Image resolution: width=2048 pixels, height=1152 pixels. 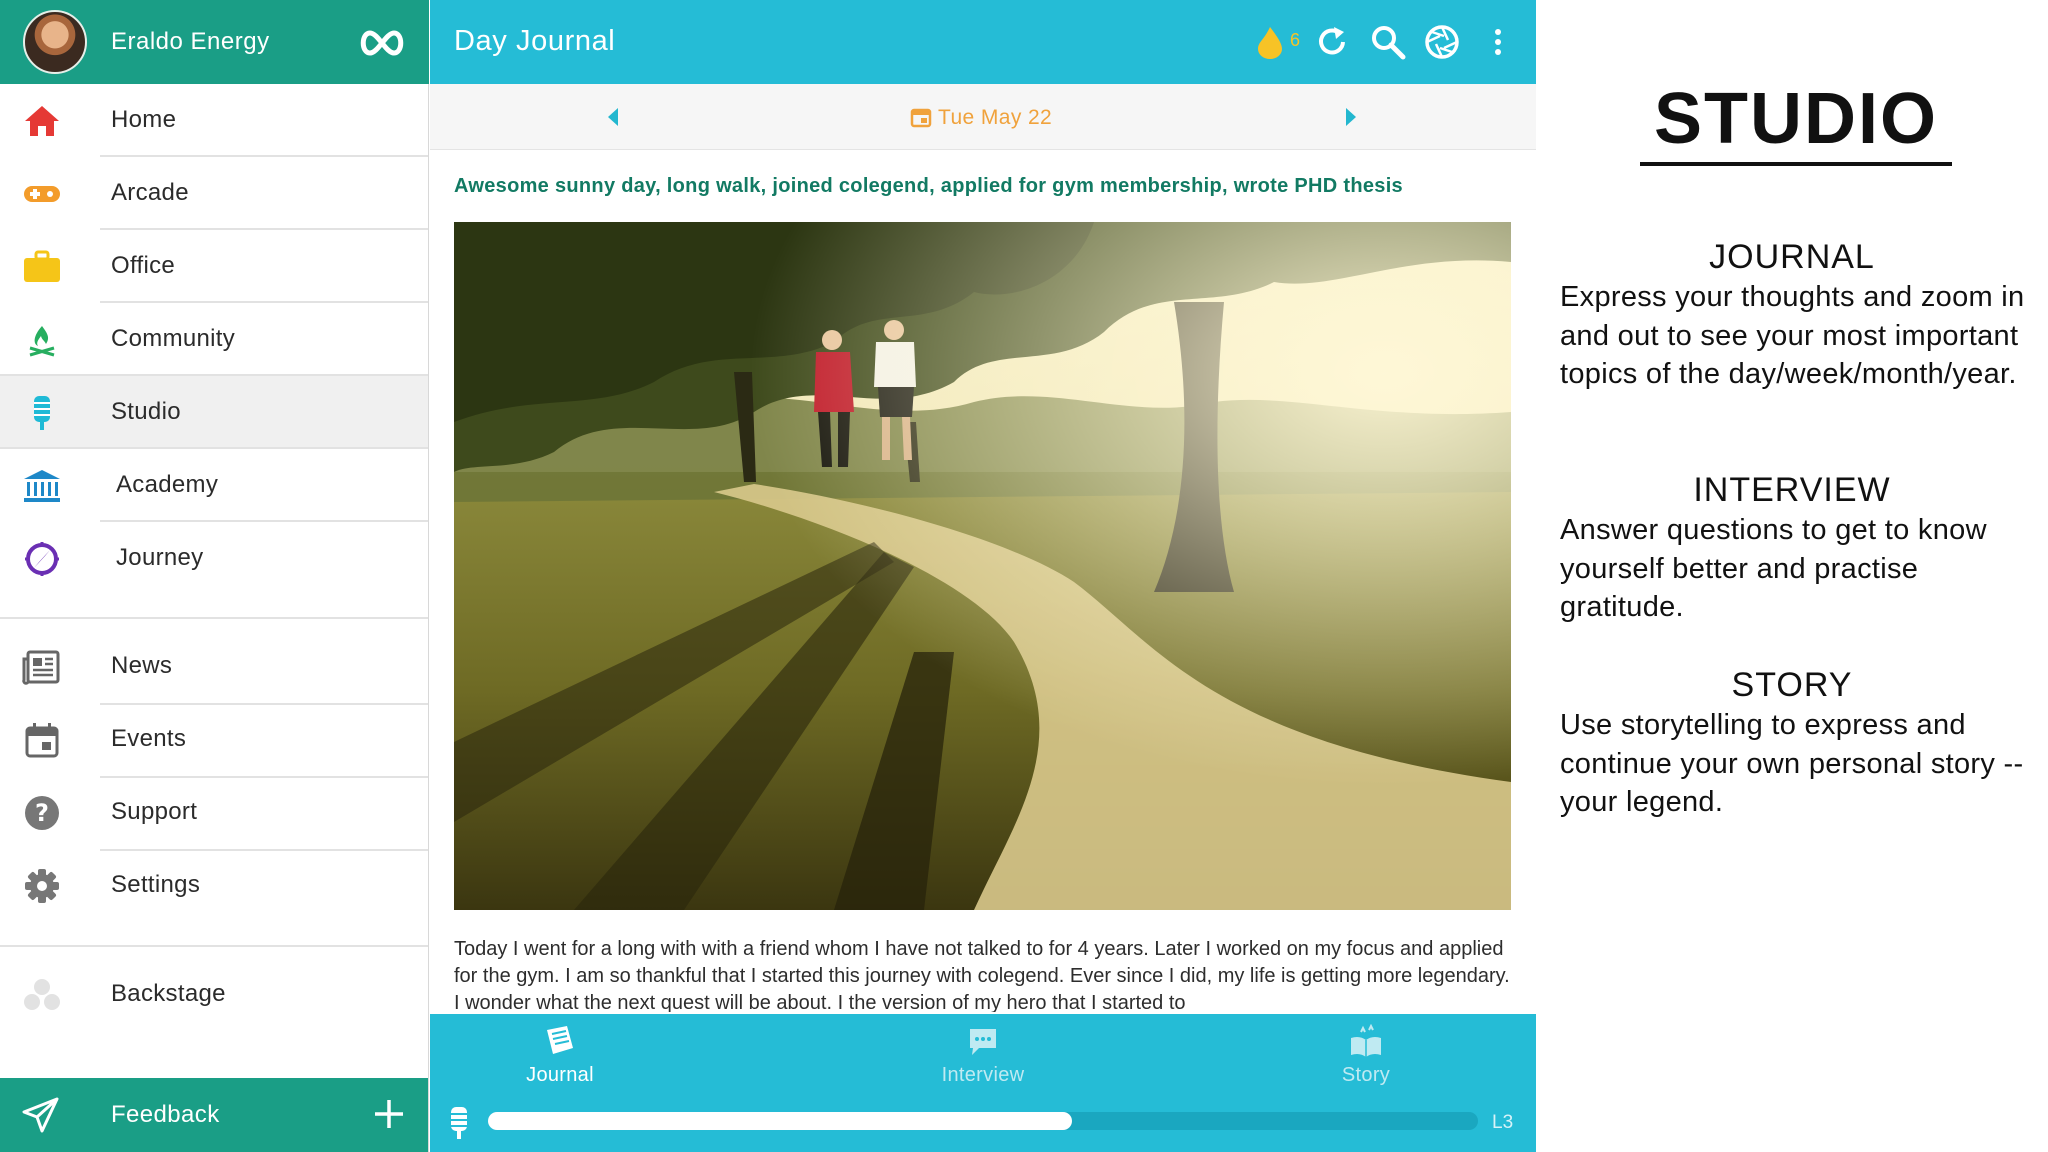 I want to click on section-heading-interview: INTERVIEW, so click(x=1792, y=490).